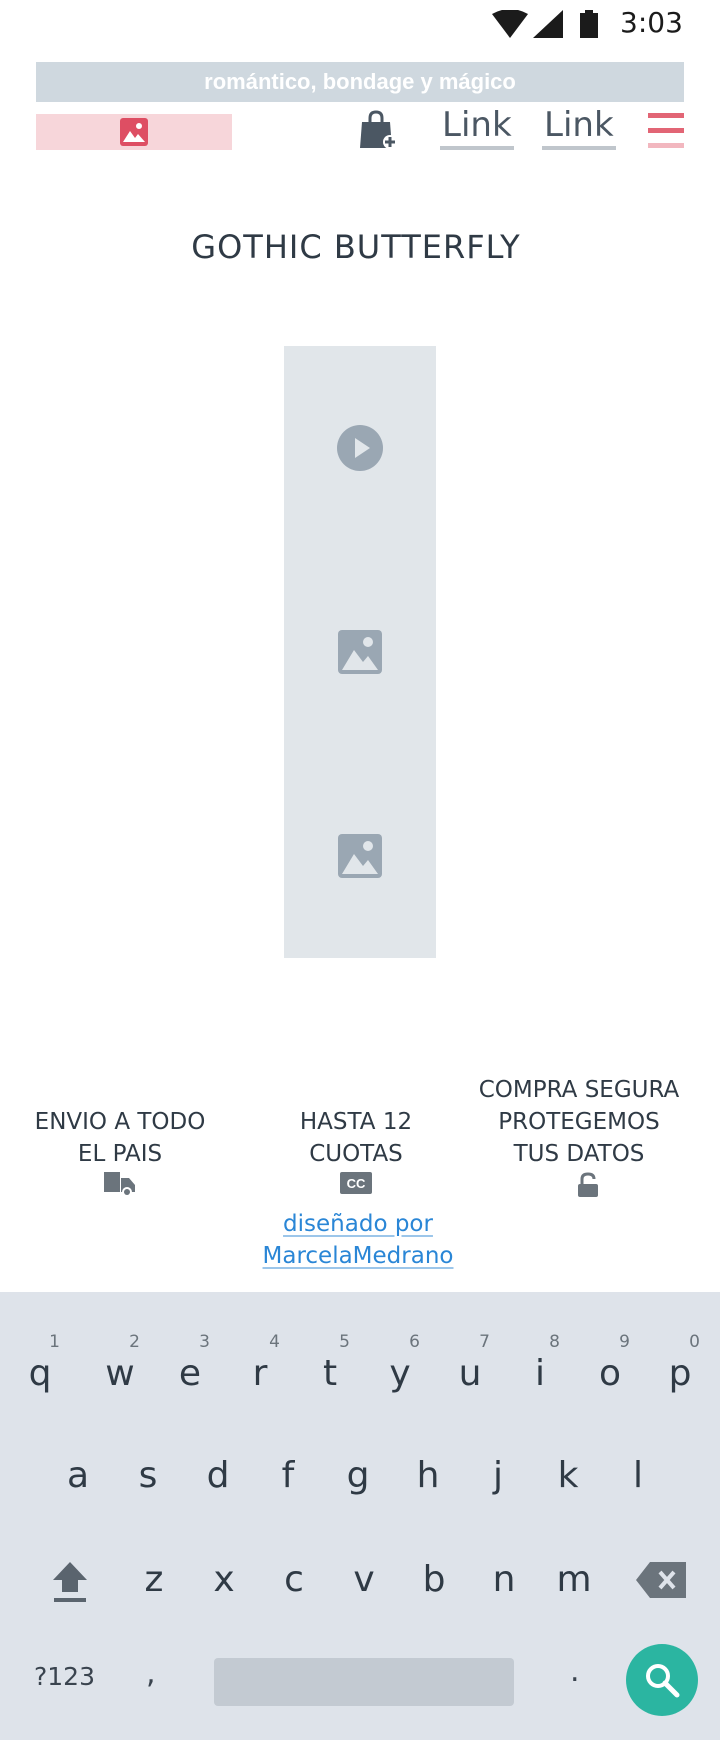 Image resolution: width=720 pixels, height=1740 pixels. I want to click on period-key: ., so click(575, 1671).